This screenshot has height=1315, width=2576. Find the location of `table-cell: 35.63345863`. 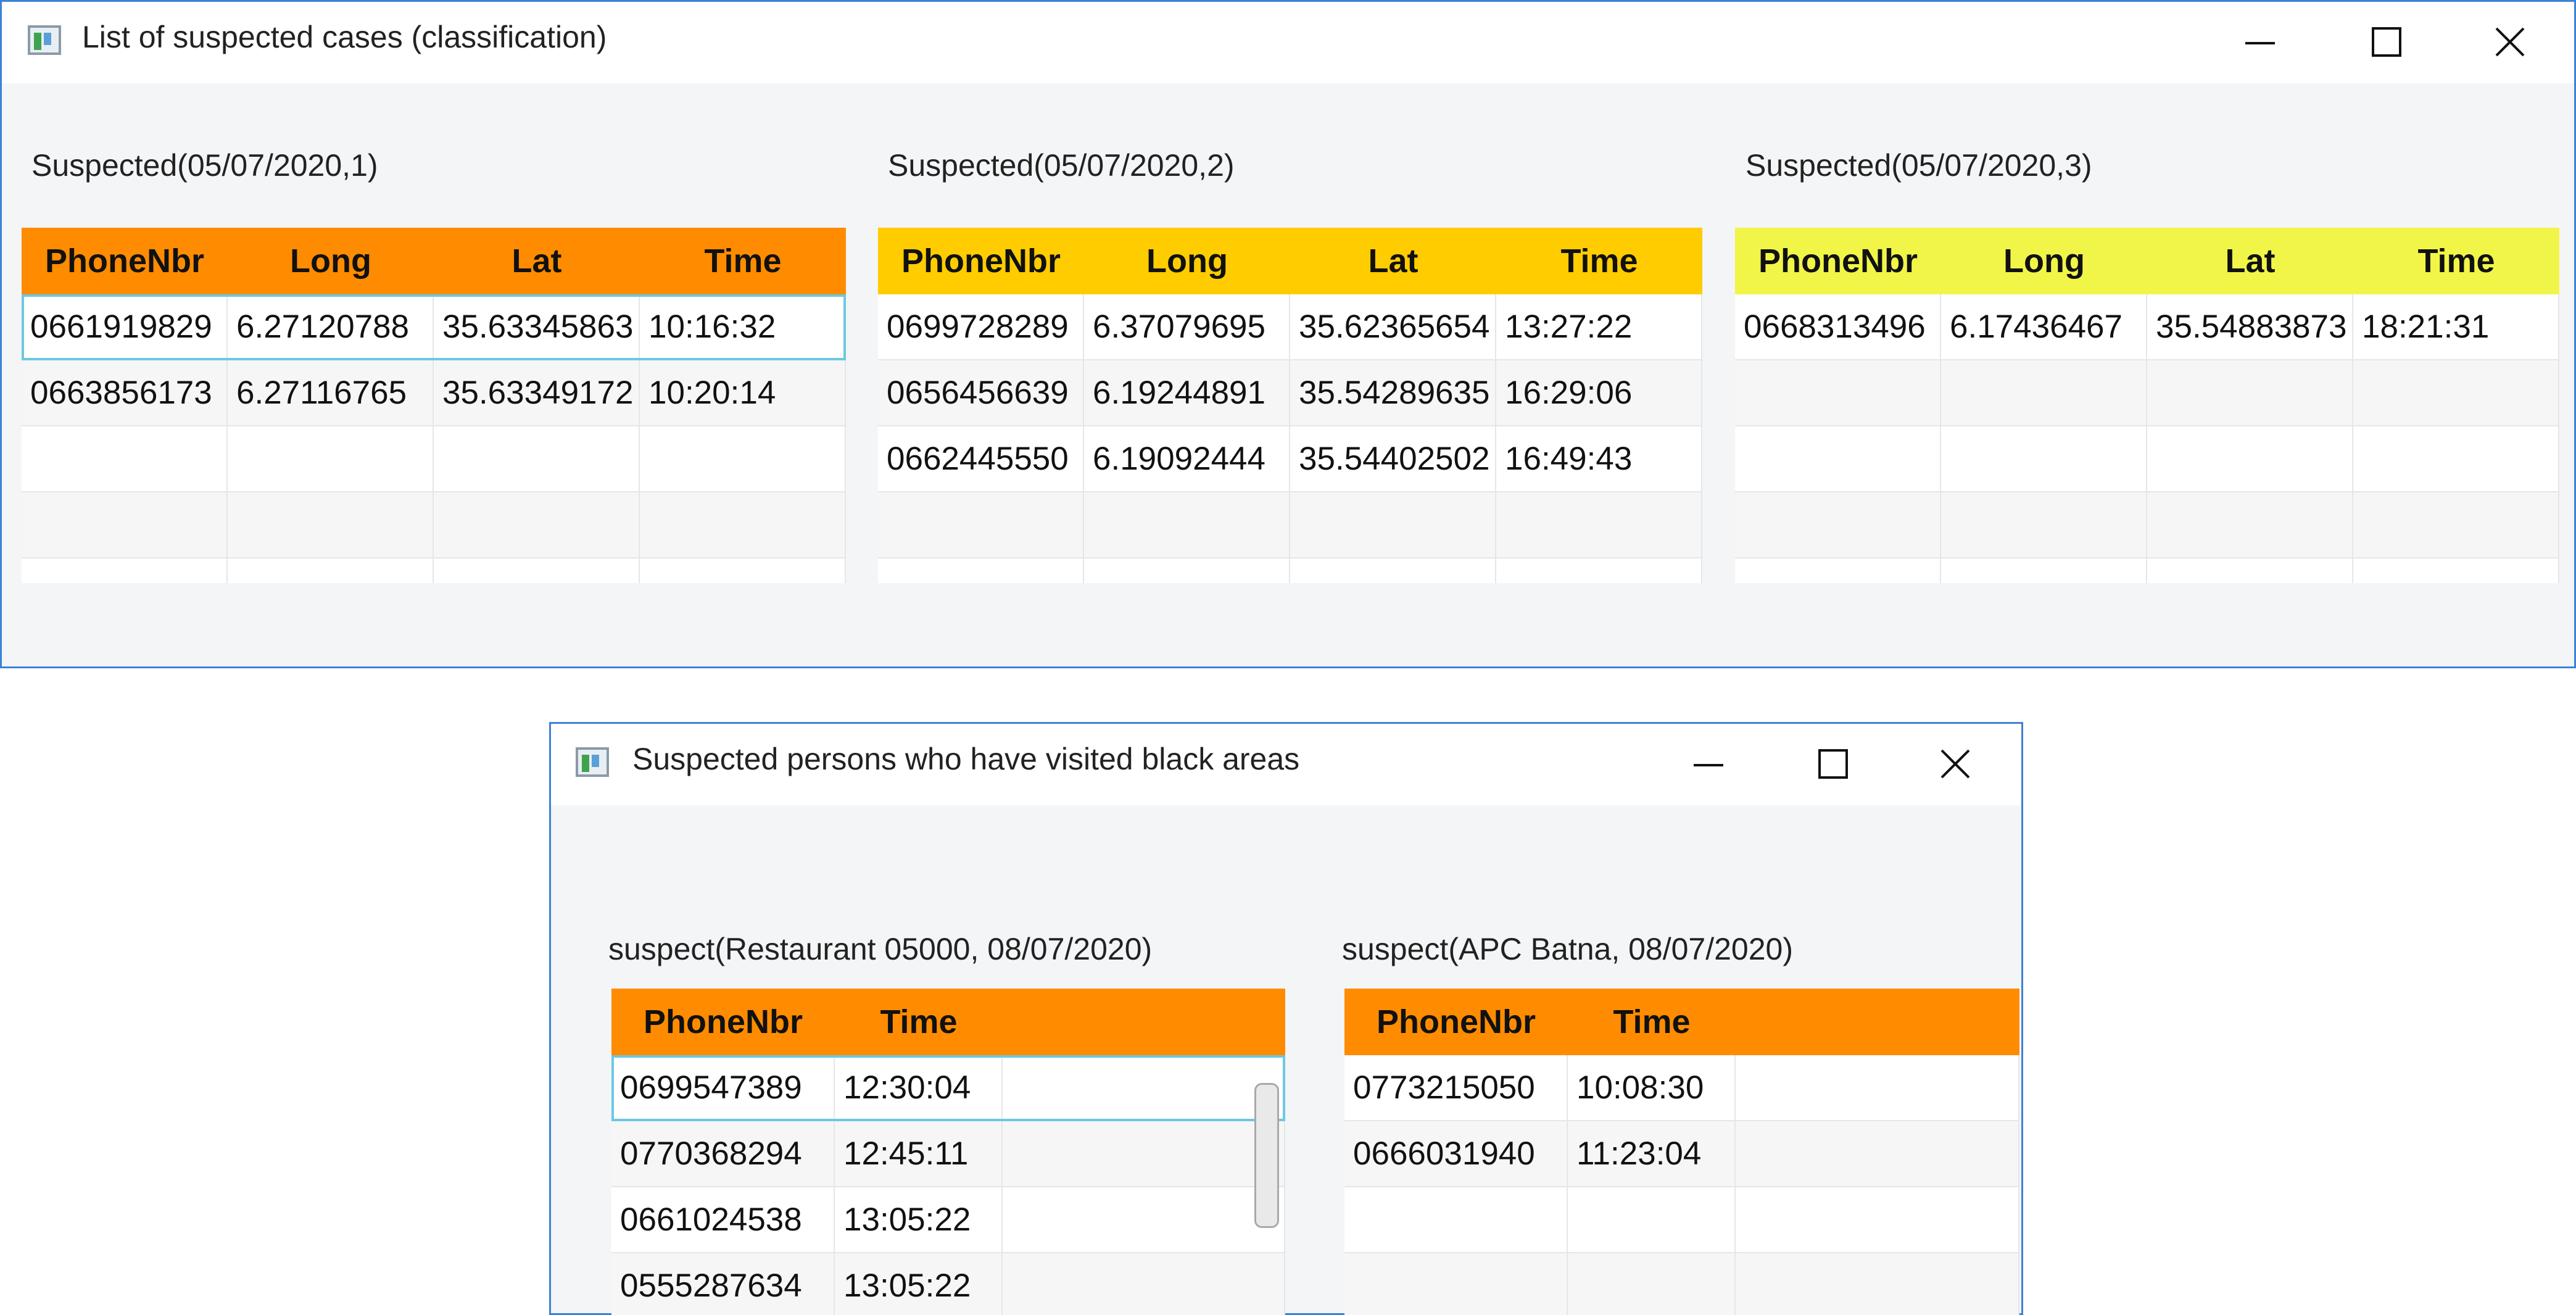

table-cell: 35.63345863 is located at coordinates (537, 326).